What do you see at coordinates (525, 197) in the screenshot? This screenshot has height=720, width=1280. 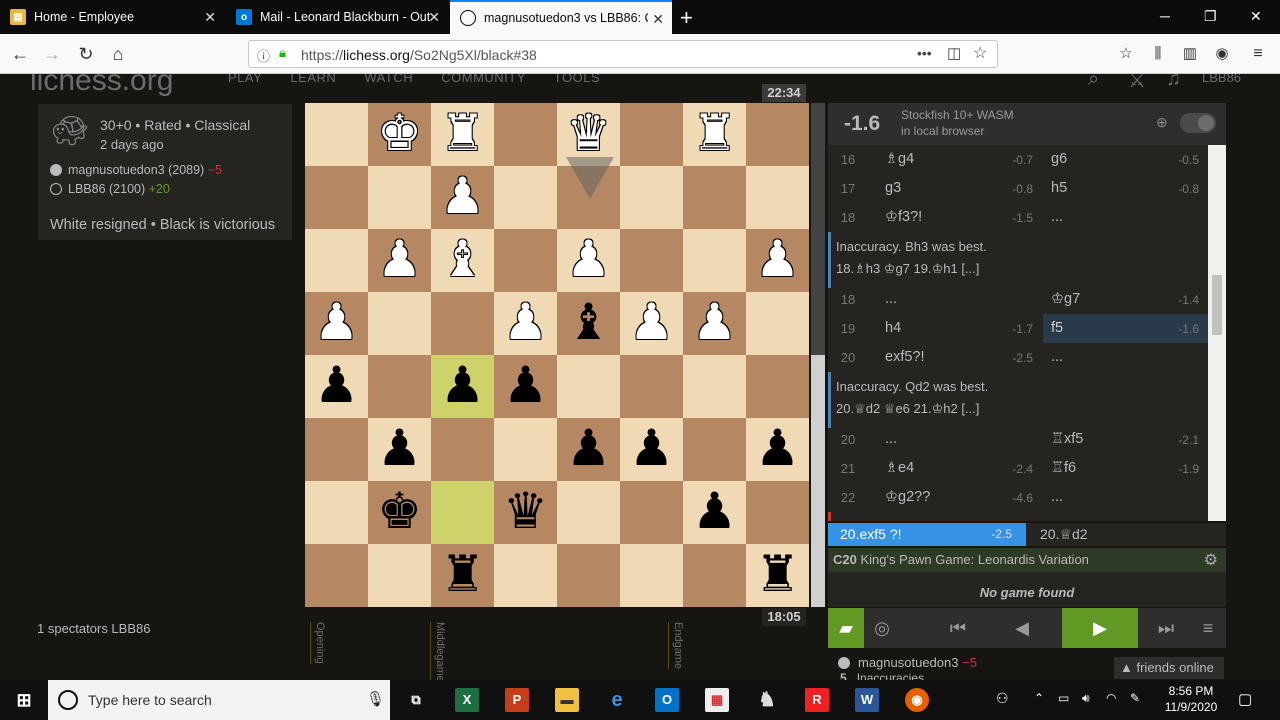 I see `square-e2` at bounding box center [525, 197].